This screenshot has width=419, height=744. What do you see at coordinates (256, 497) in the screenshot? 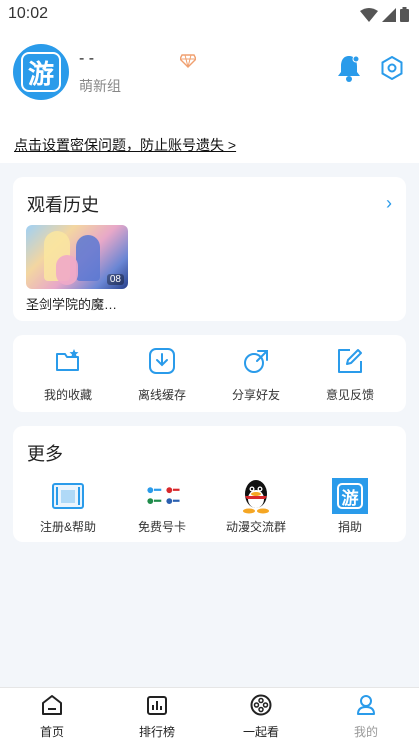
I see `qq-penguin-icon` at bounding box center [256, 497].